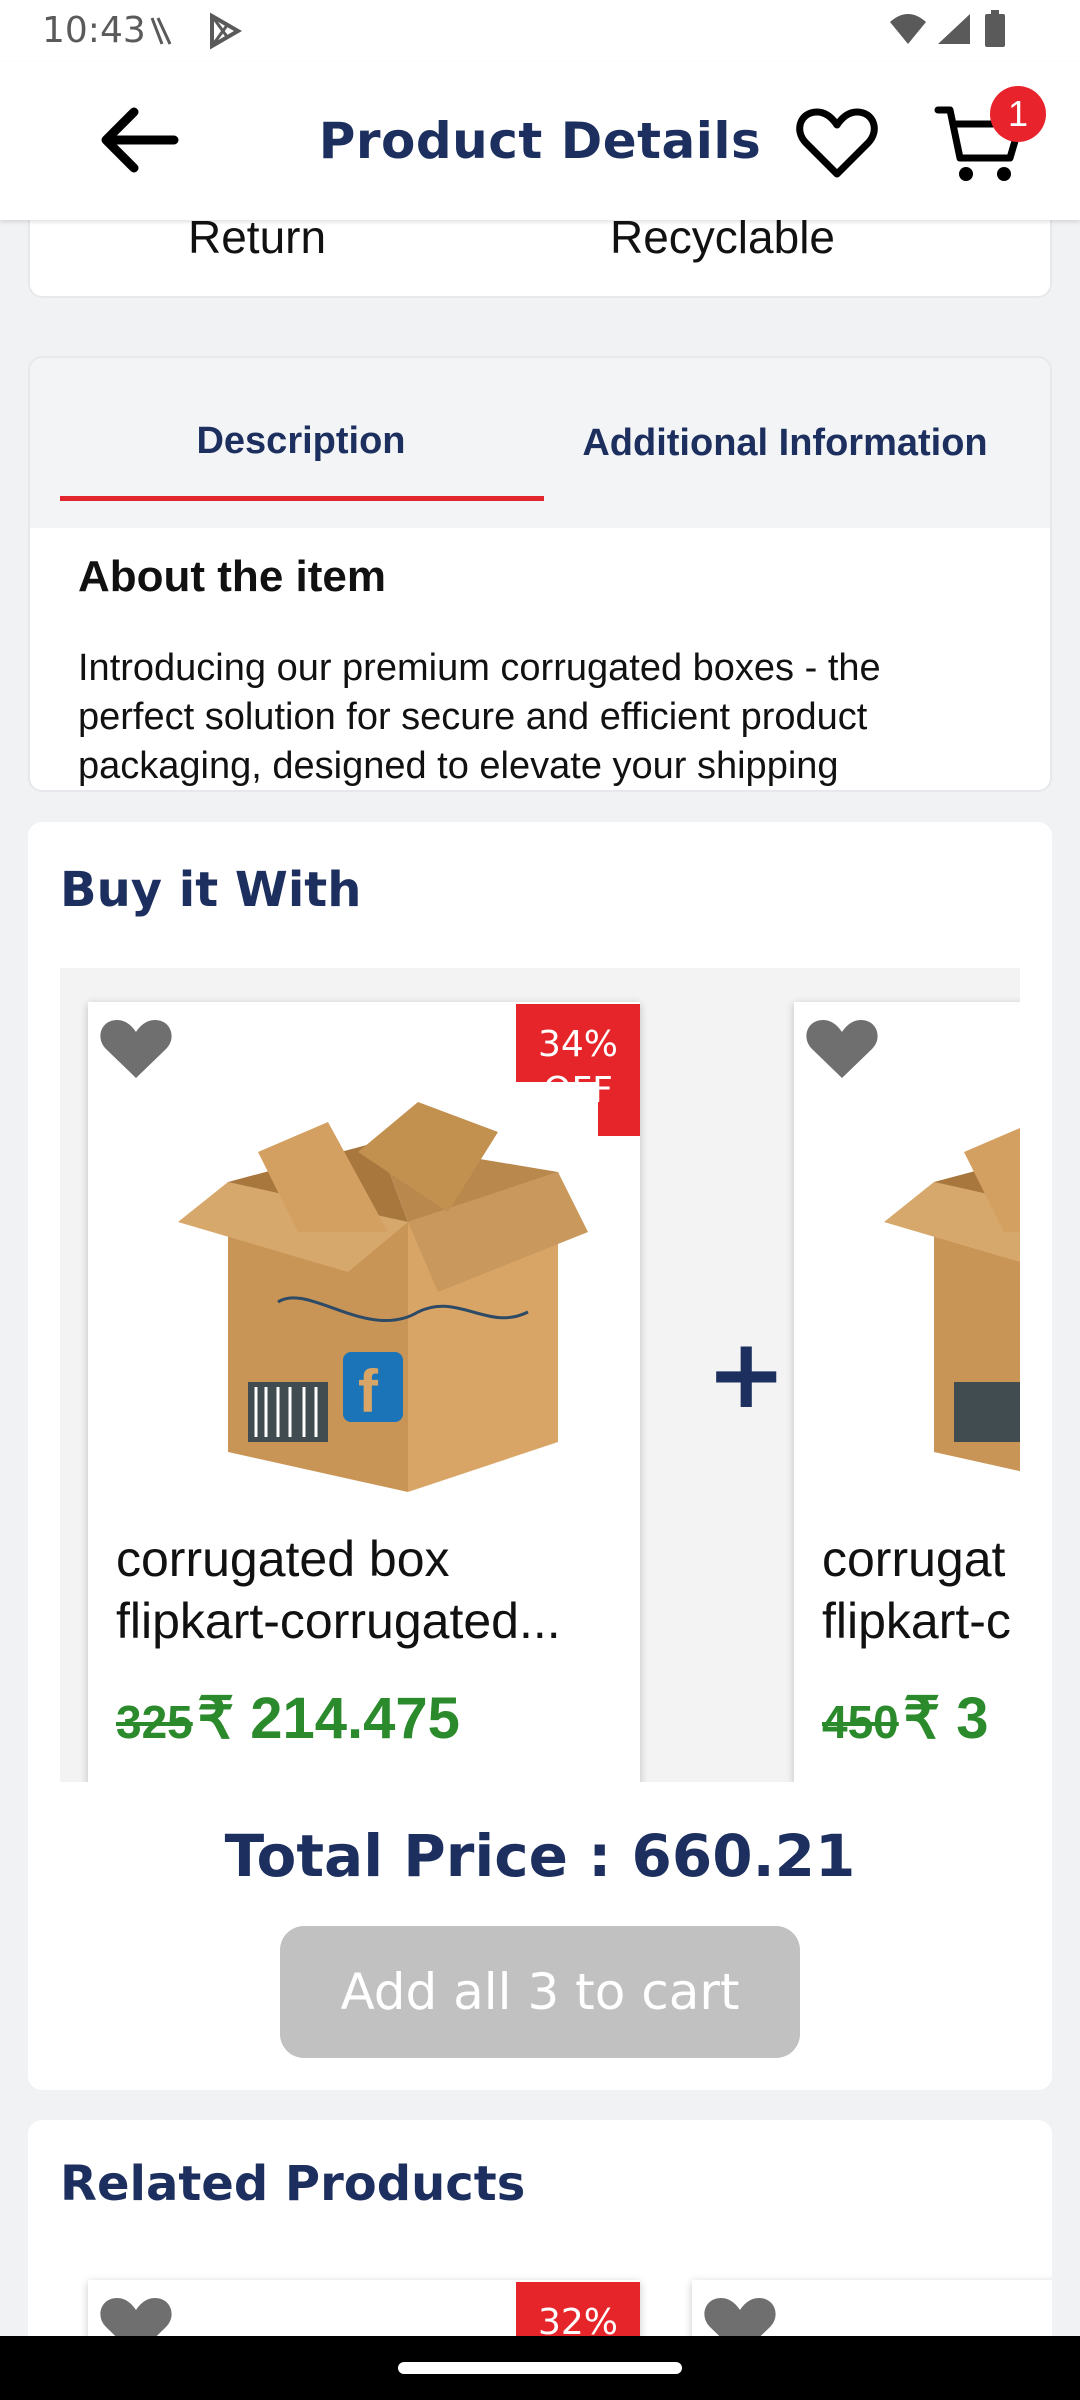 The width and height of the screenshot is (1080, 2400). I want to click on product-name-line: corrugated box, so click(283, 1559).